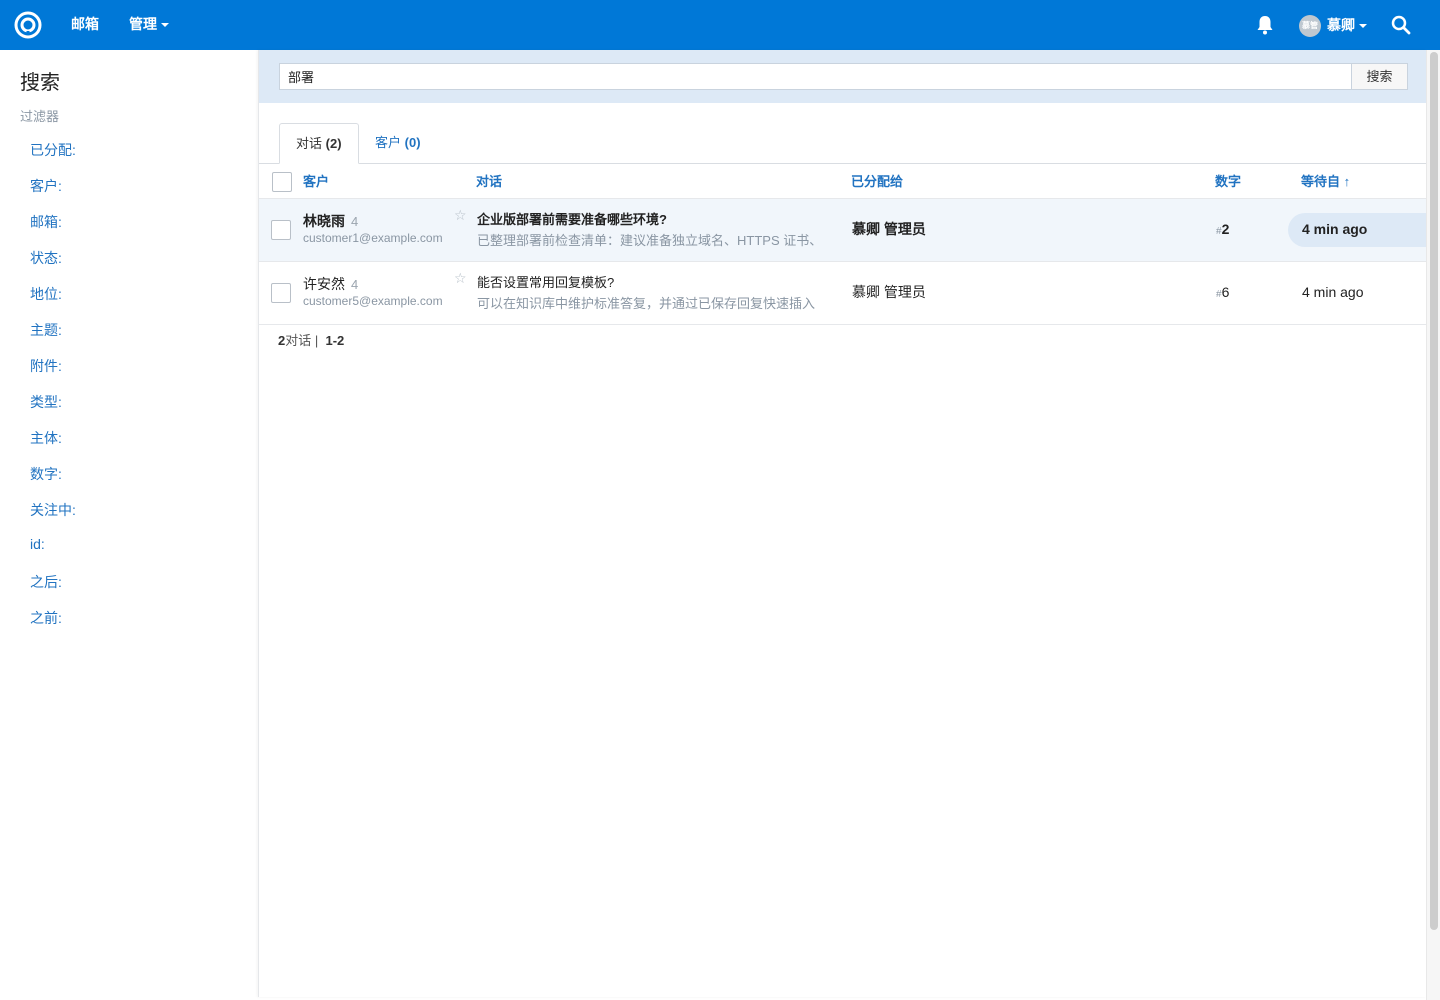  I want to click on conversation-subject: 企业版部署前需要准备哪些环境?, so click(572, 218).